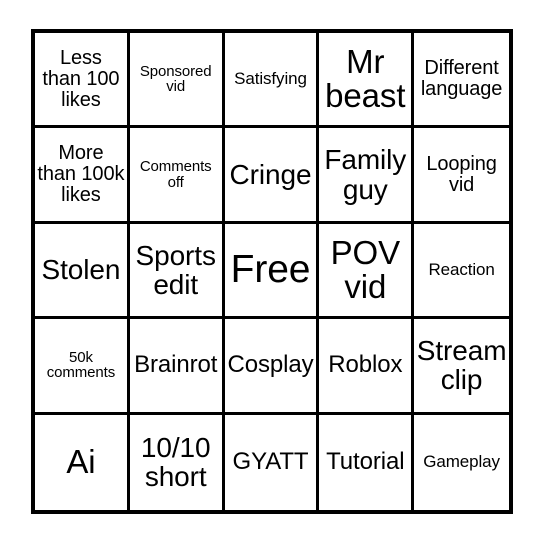 This screenshot has height=544, width=544. I want to click on bingo-cell-label: Family guy, so click(365, 174).